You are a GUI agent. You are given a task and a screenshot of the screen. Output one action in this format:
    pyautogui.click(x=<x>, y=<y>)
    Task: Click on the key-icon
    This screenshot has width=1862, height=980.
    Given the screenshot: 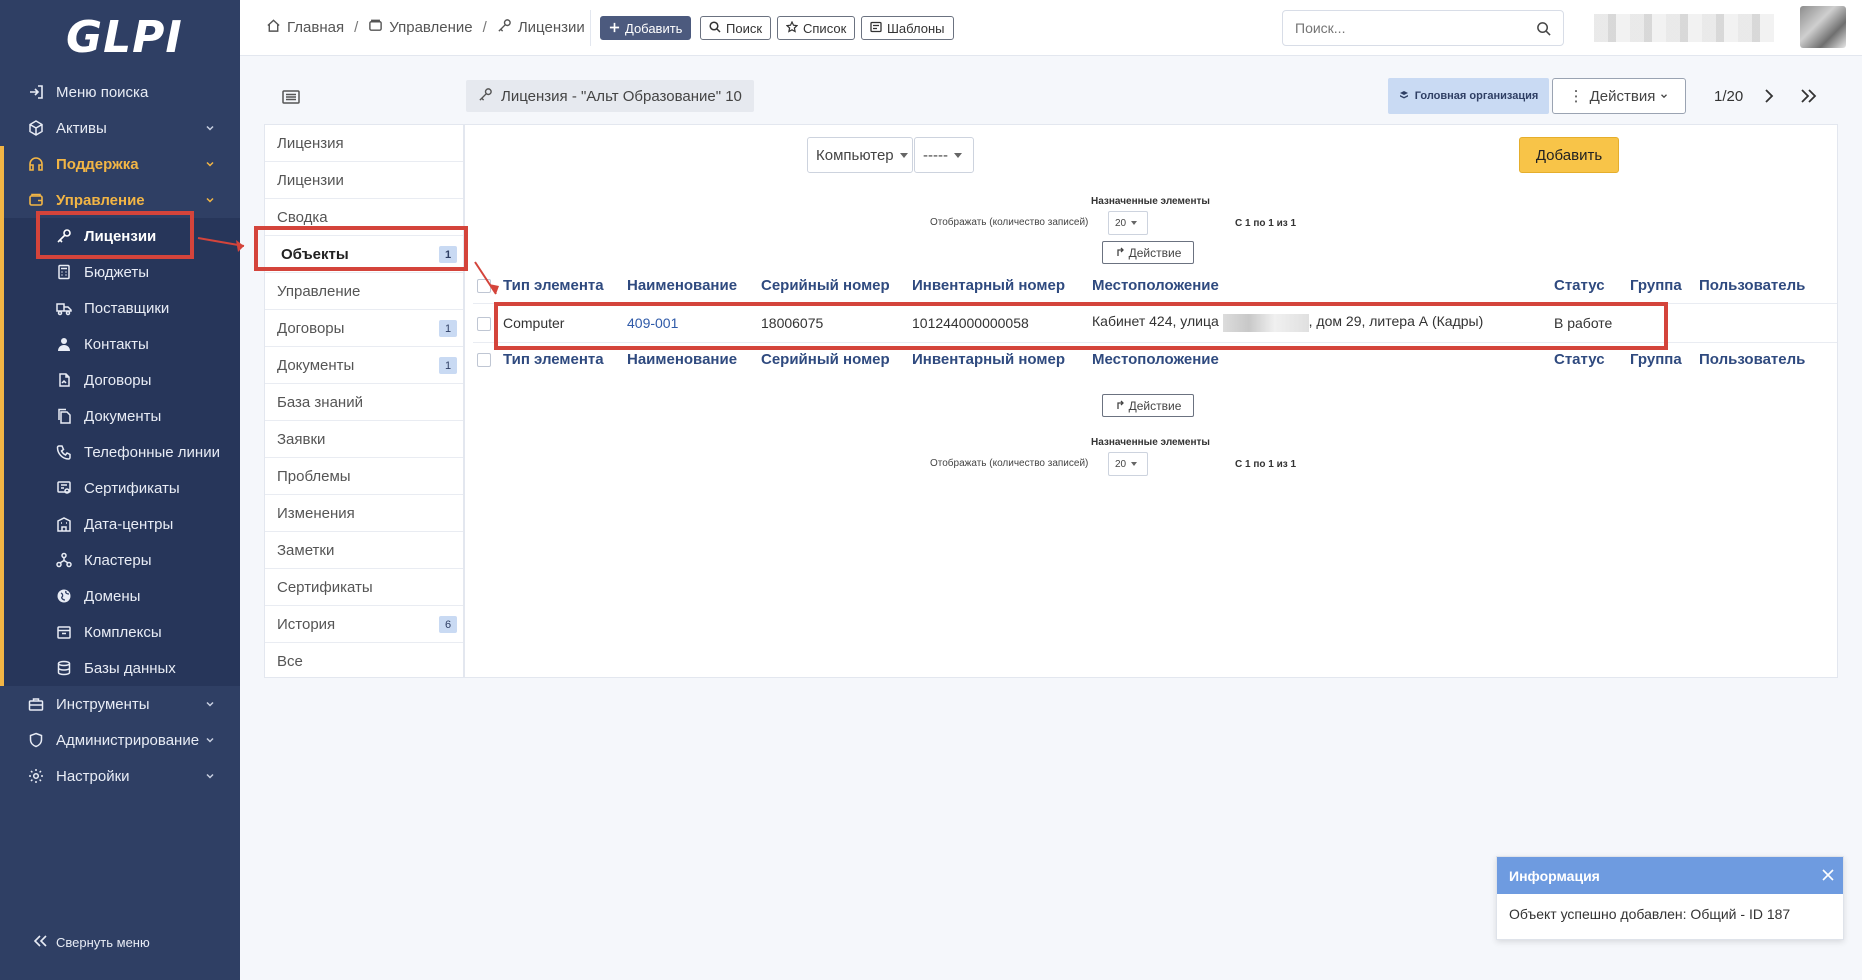 What is the action you would take?
    pyautogui.click(x=64, y=236)
    